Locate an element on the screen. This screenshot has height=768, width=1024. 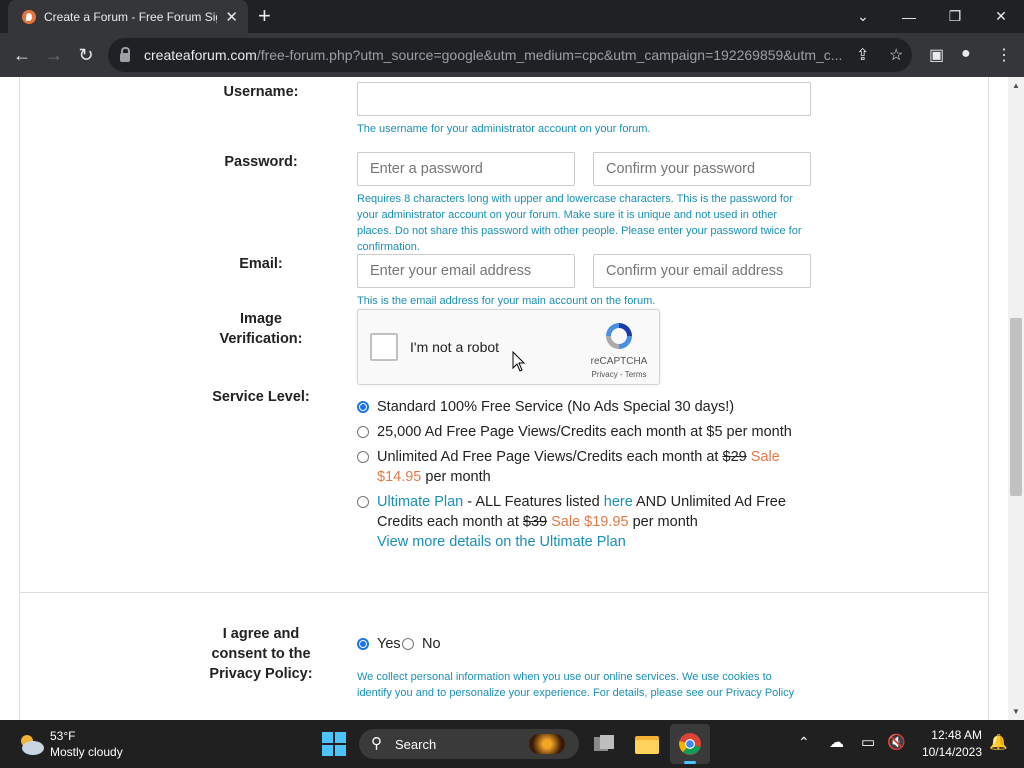
active-app-indicator is located at coordinates (690, 762).